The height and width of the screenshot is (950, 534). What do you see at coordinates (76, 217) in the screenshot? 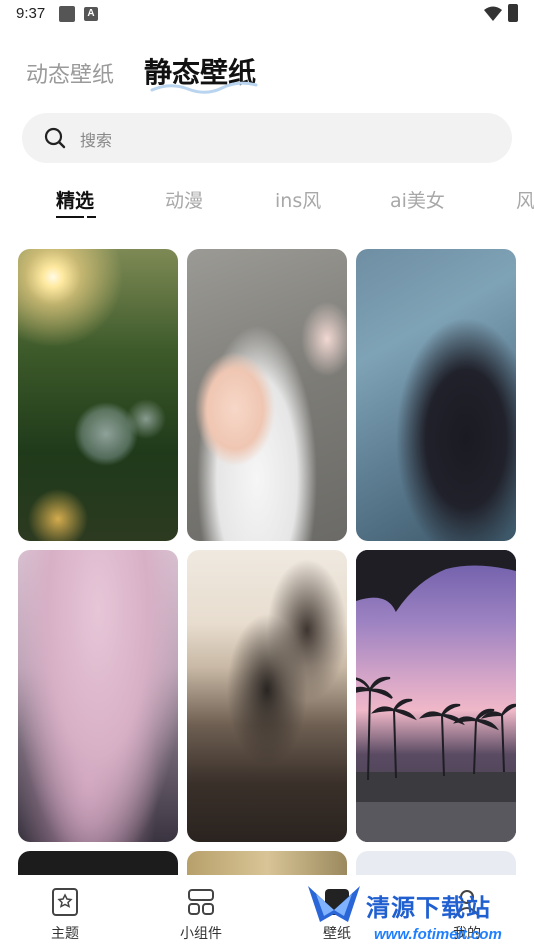
I see `category-active-indicator` at bounding box center [76, 217].